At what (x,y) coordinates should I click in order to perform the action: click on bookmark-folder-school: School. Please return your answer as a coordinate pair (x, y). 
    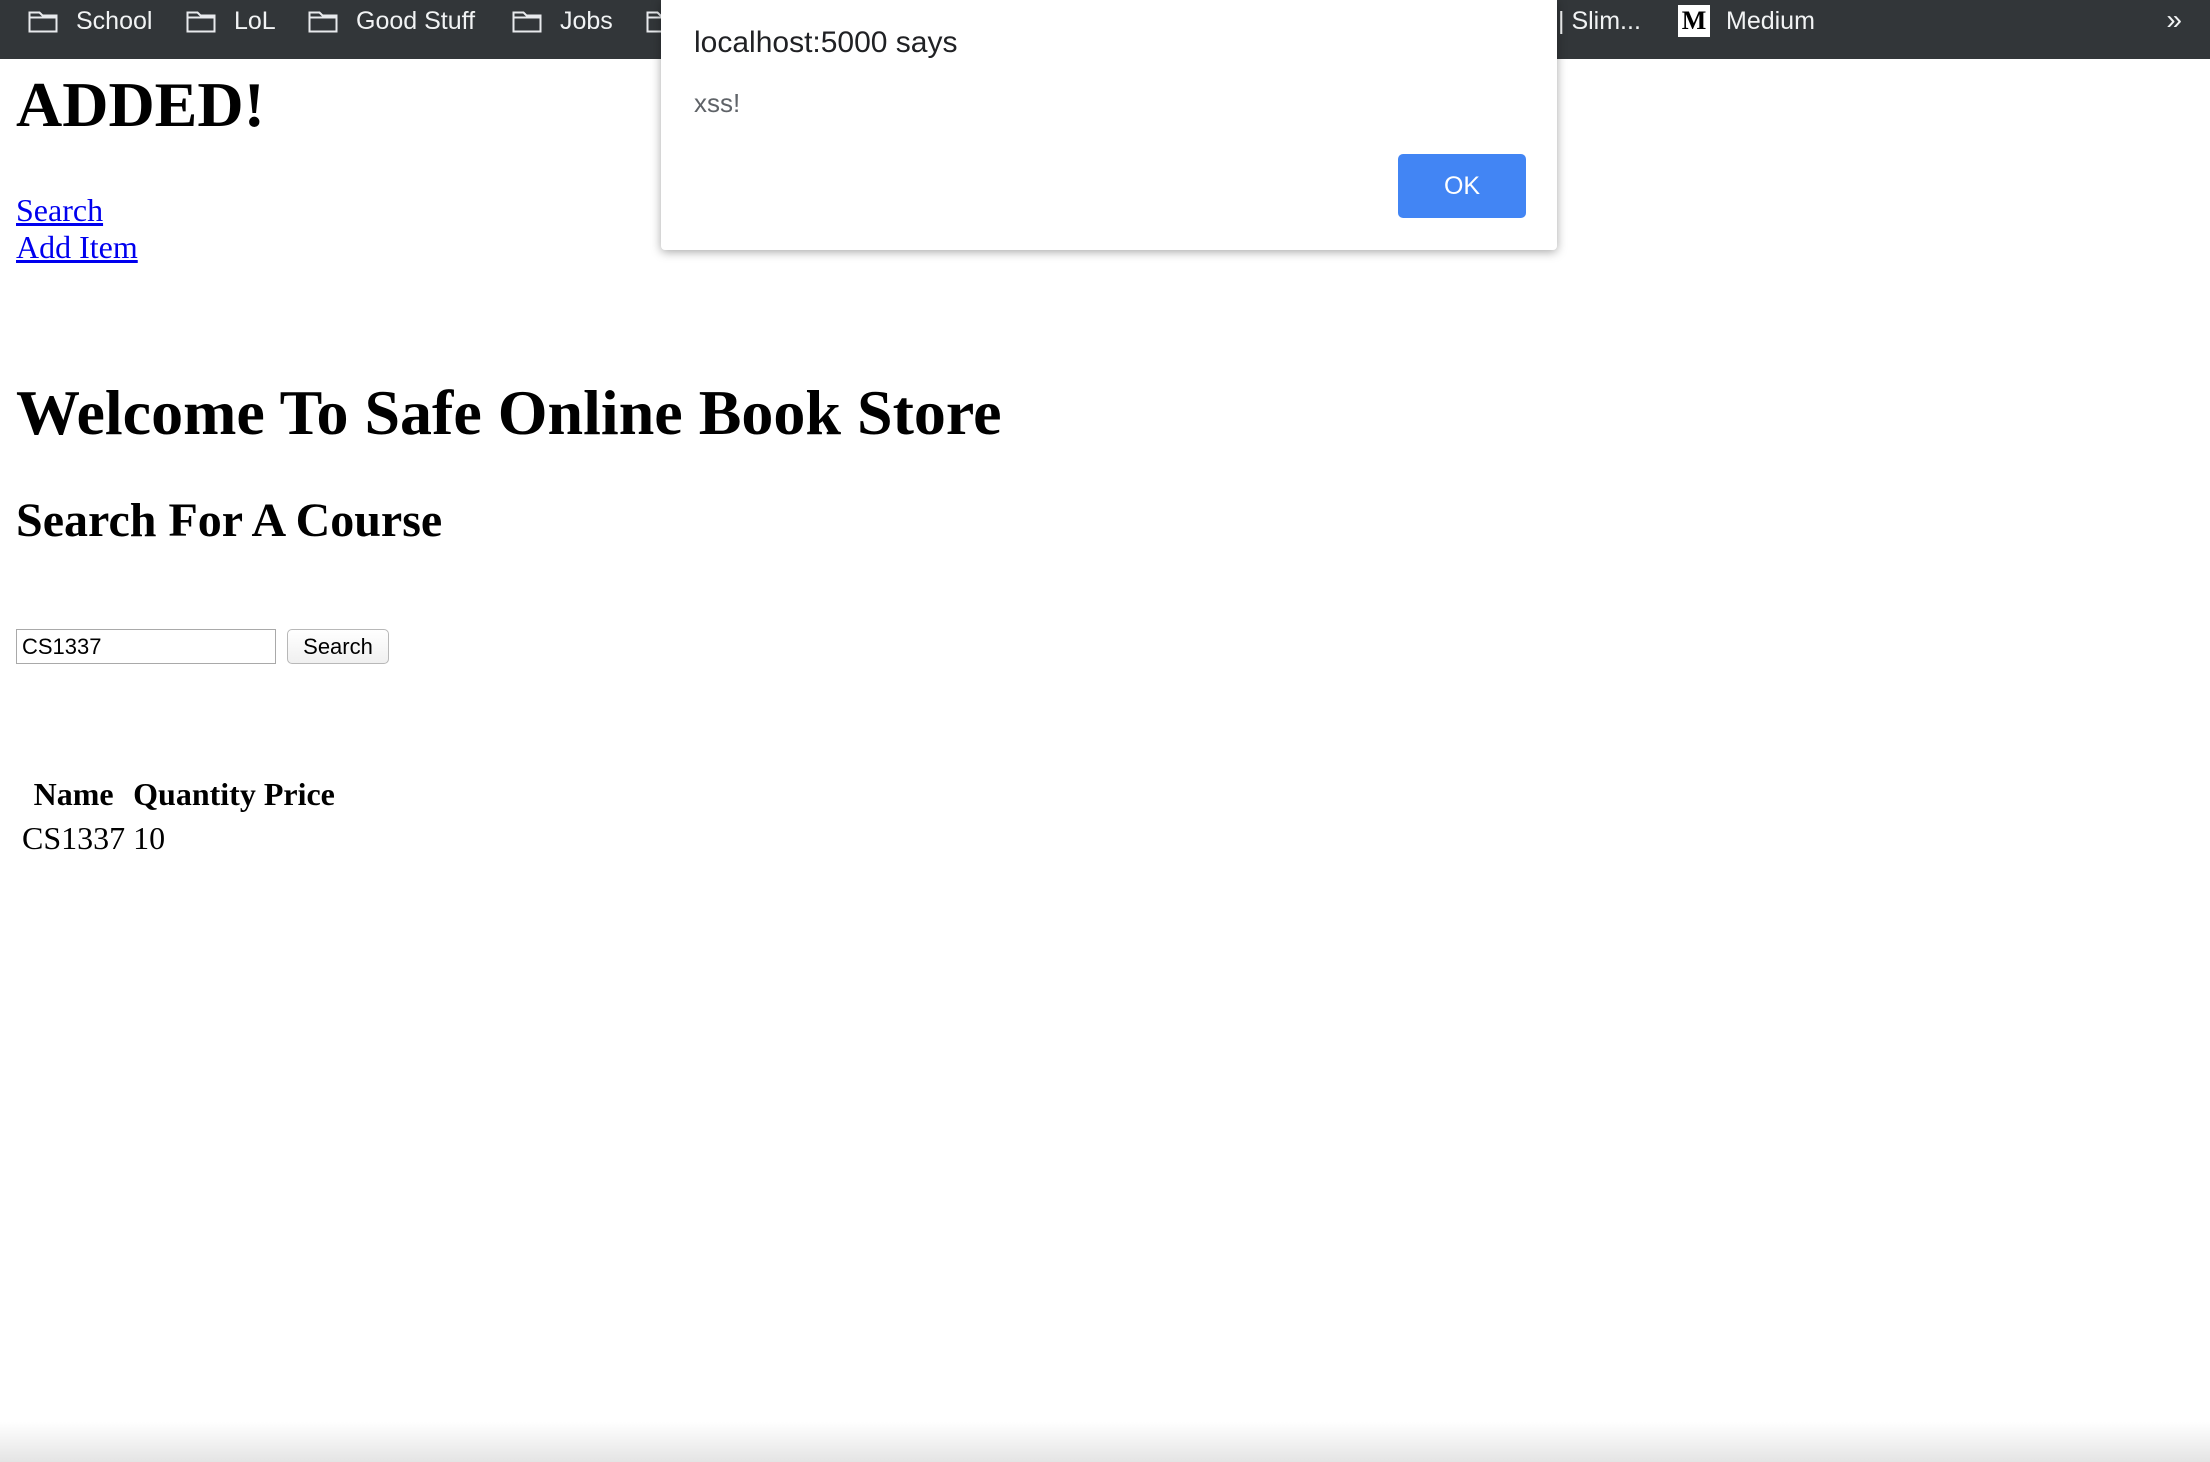
    Looking at the image, I should click on (90, 21).